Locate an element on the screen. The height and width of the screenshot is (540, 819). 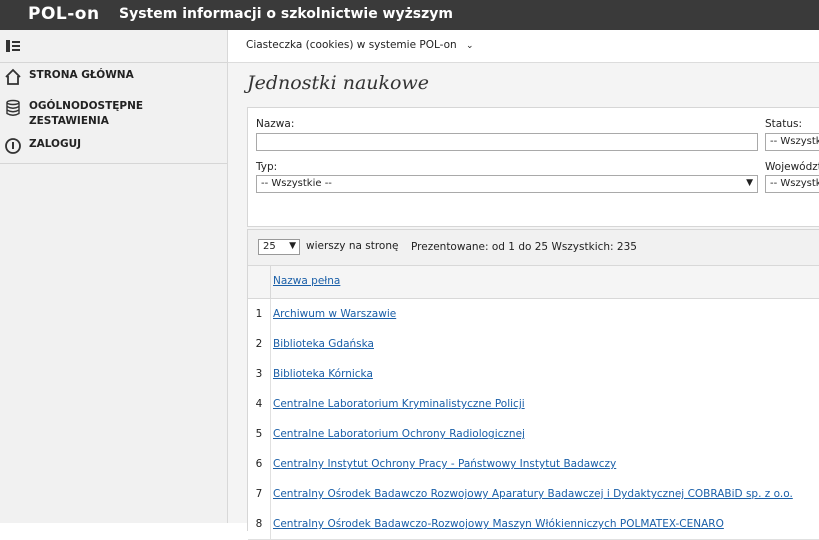
row-number: 3 is located at coordinates (259, 374).